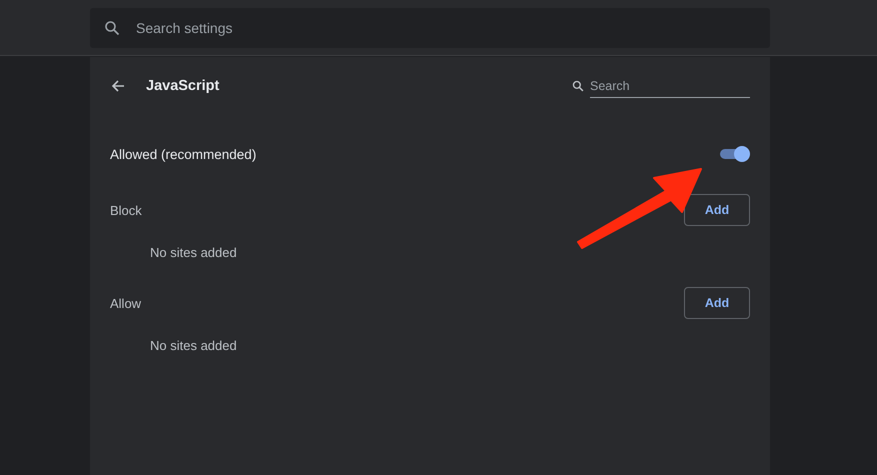 The width and height of the screenshot is (877, 475). Describe the element at coordinates (717, 303) in the screenshot. I see `add-button: Add` at that location.